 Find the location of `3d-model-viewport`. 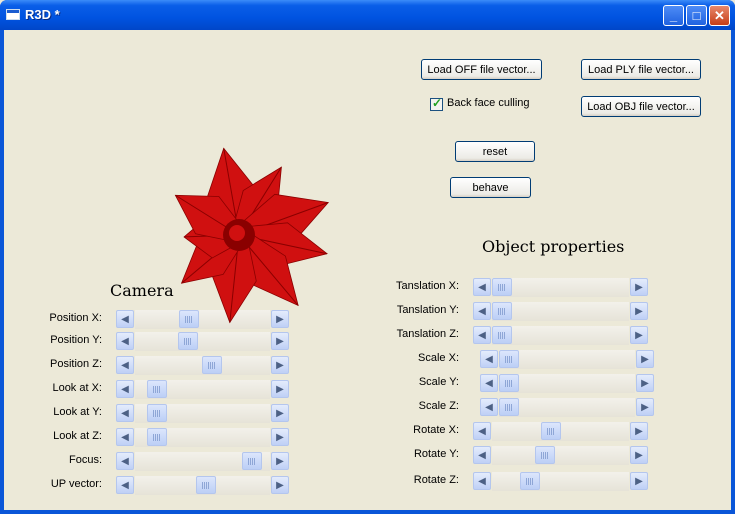

3d-model-viewport is located at coordinates (239, 235).